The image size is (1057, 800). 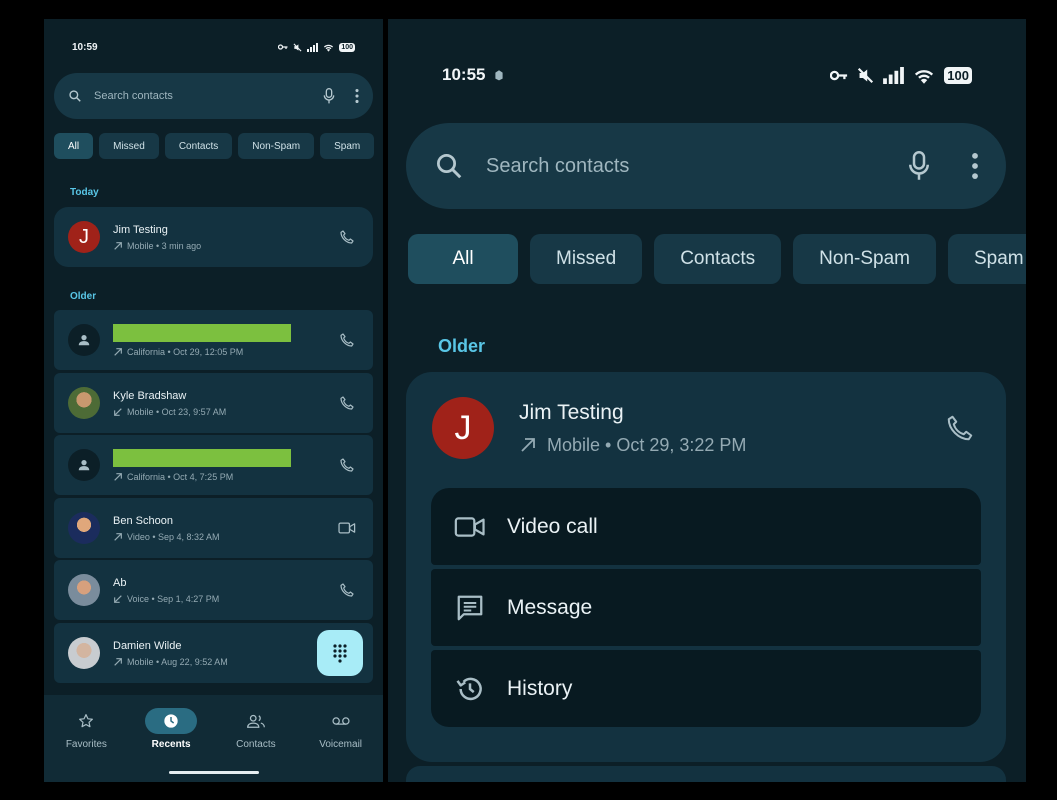 I want to click on message-button: Message, so click(x=706, y=607).